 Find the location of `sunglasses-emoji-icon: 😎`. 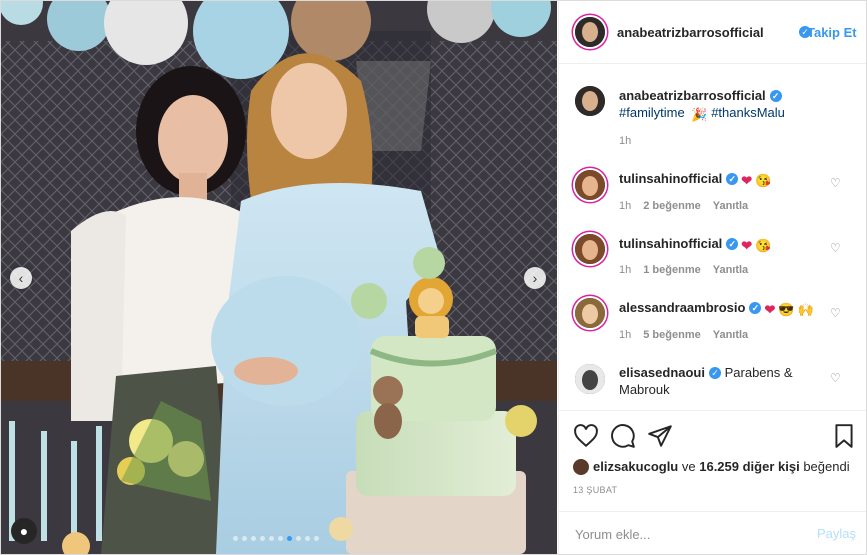

sunglasses-emoji-icon: 😎 is located at coordinates (786, 309).